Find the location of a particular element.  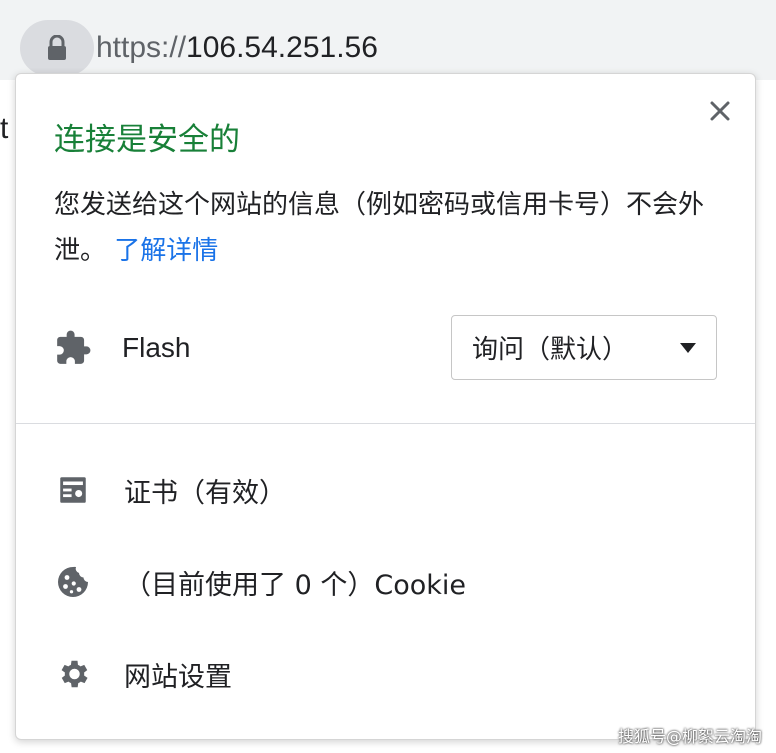

section-divider is located at coordinates (385, 423).